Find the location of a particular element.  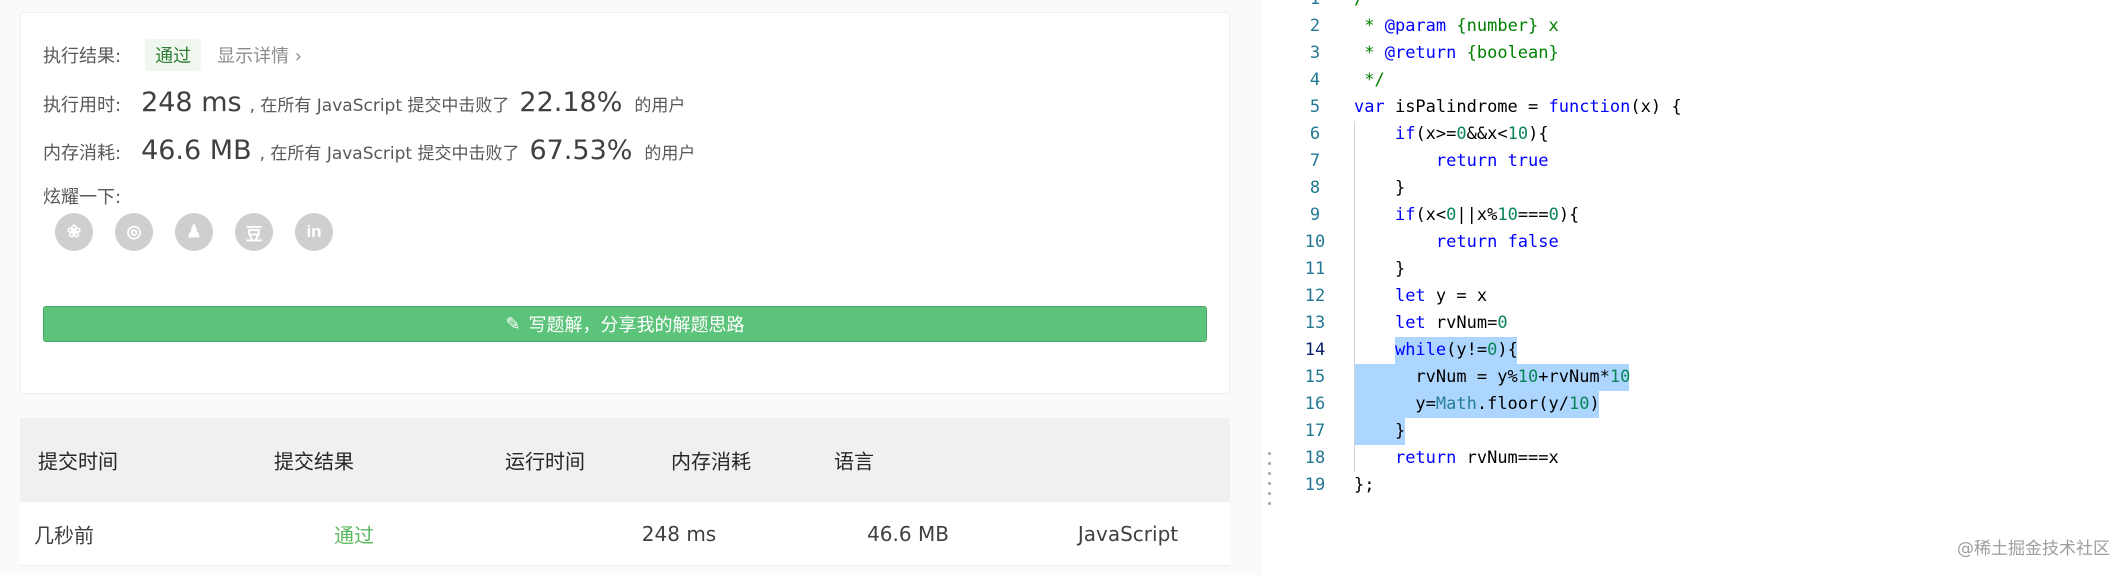

linkedin-icon: in is located at coordinates (314, 232).